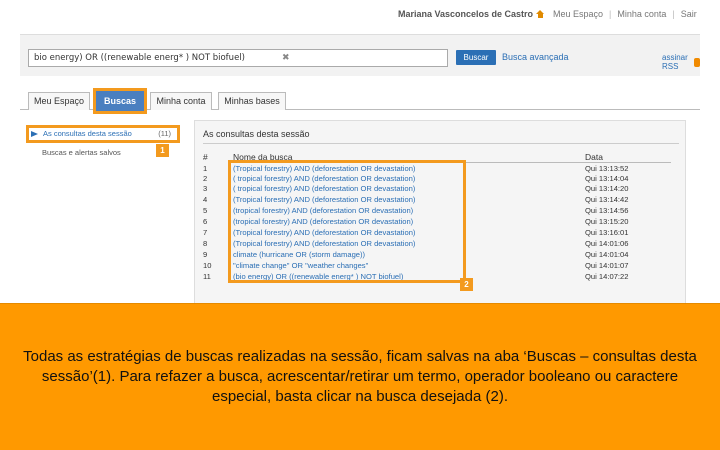  Describe the element at coordinates (607, 188) in the screenshot. I see `row-date: Qui 13:14:20` at that location.